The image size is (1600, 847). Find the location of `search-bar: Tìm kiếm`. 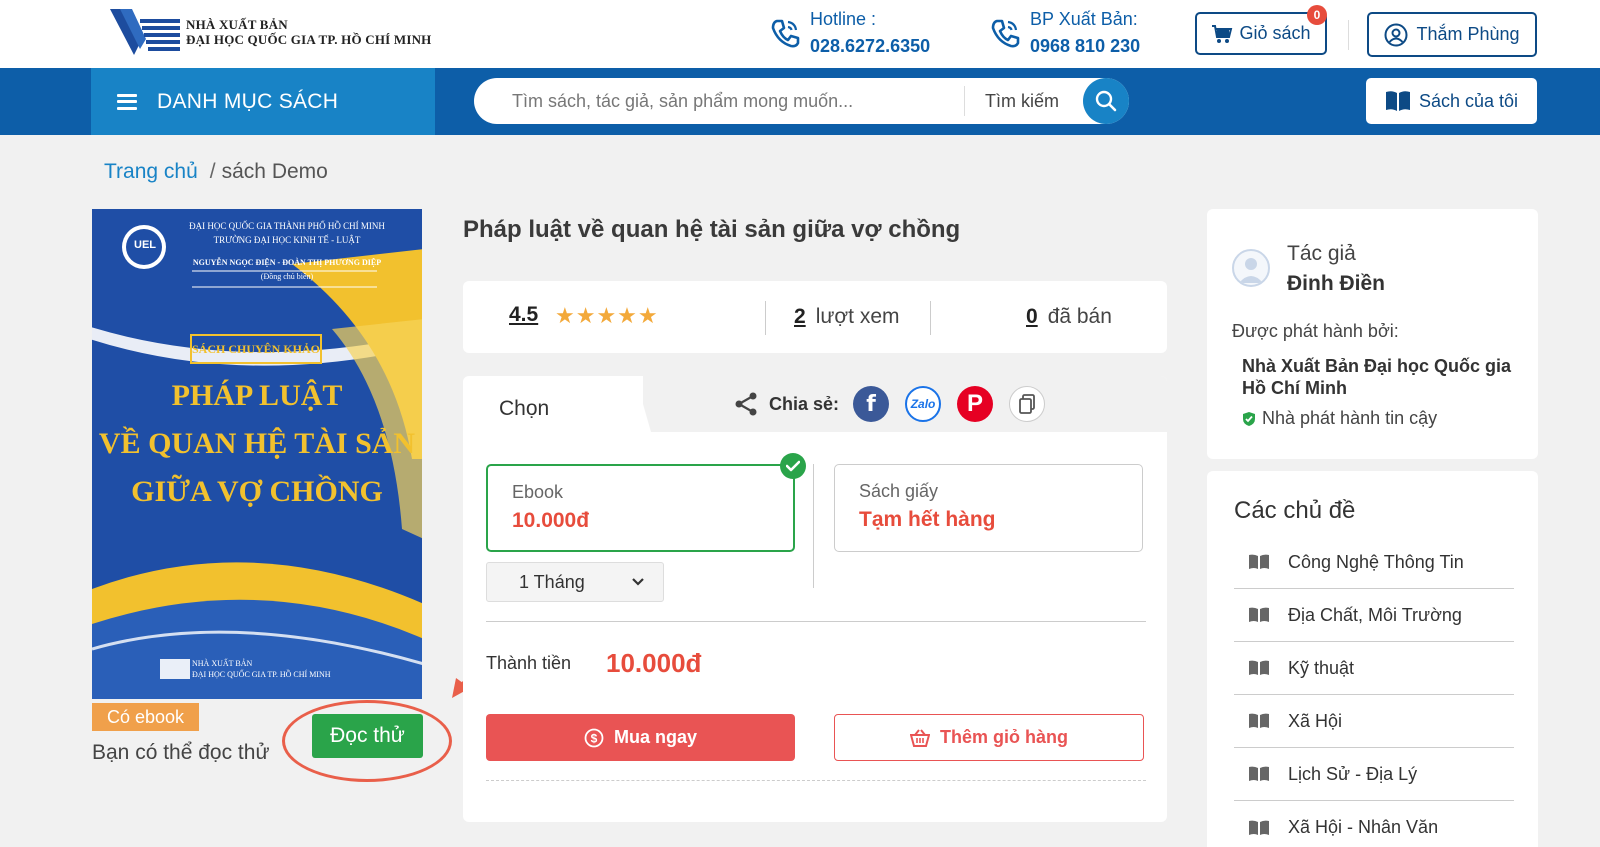

search-bar: Tìm kiếm is located at coordinates (801, 101).